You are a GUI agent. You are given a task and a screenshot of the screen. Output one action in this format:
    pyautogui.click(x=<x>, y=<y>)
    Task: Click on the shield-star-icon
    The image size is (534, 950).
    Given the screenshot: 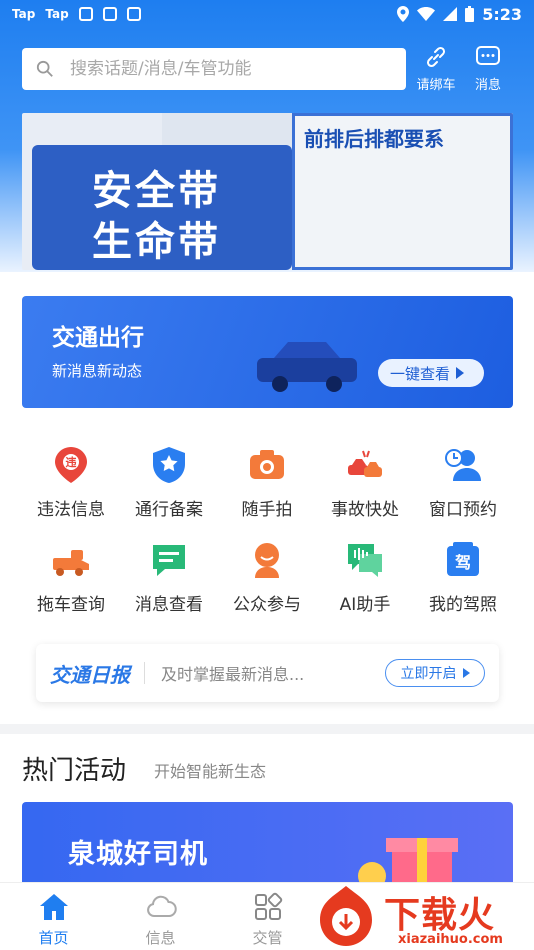 What is the action you would take?
    pyautogui.click(x=169, y=465)
    